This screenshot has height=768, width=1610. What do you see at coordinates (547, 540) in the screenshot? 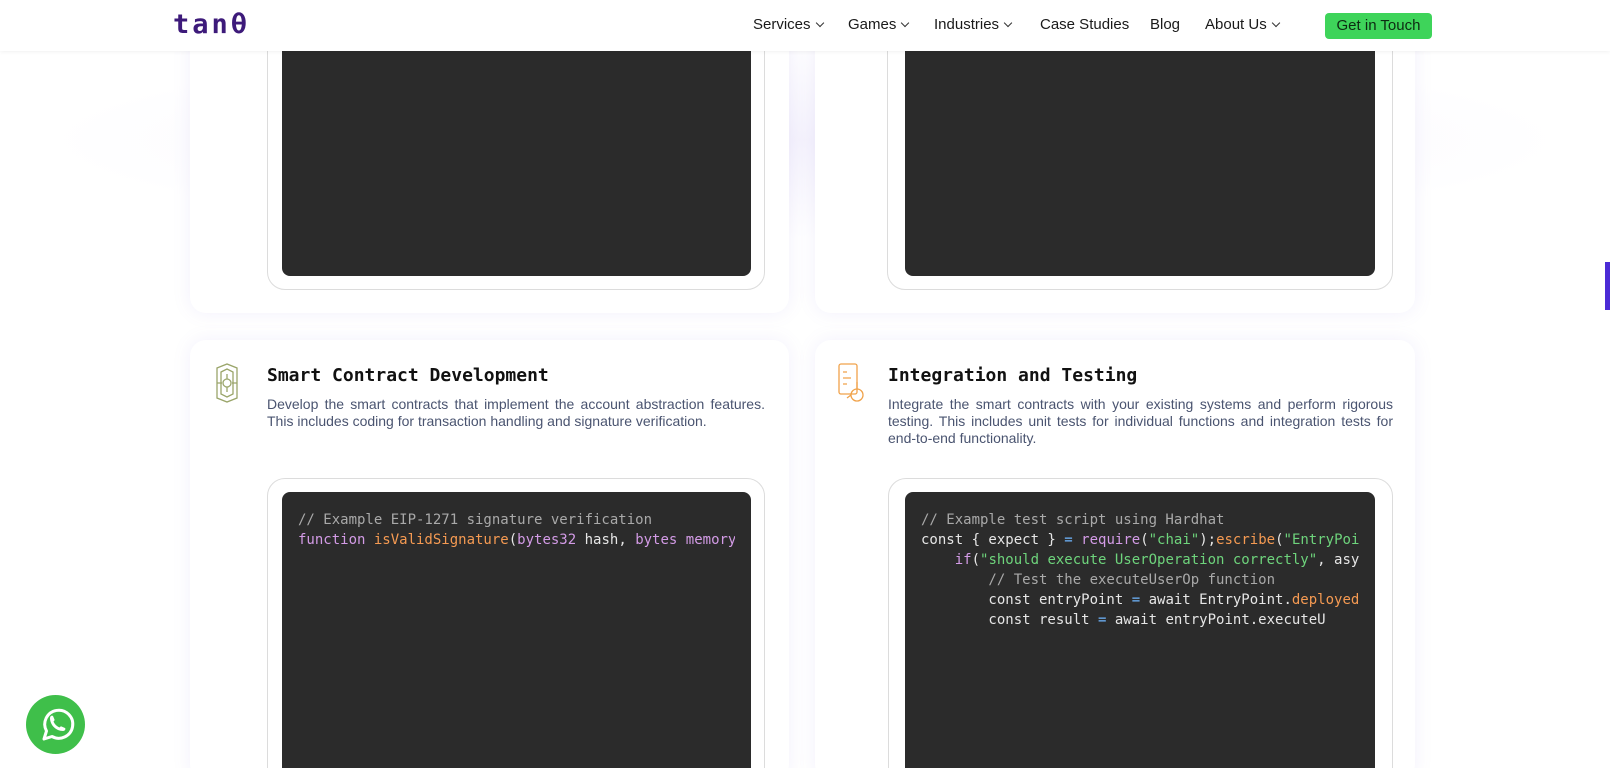
I see `code-token: bytes32` at bounding box center [547, 540].